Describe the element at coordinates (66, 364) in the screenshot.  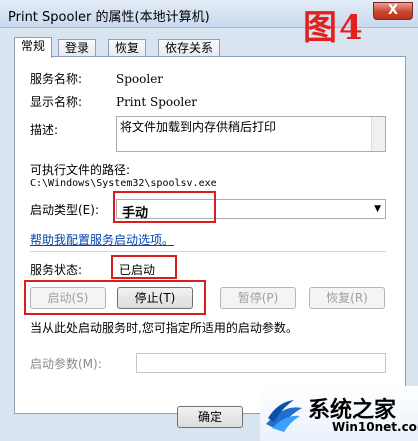
I see `start-params-label: 启动参数(M):` at that location.